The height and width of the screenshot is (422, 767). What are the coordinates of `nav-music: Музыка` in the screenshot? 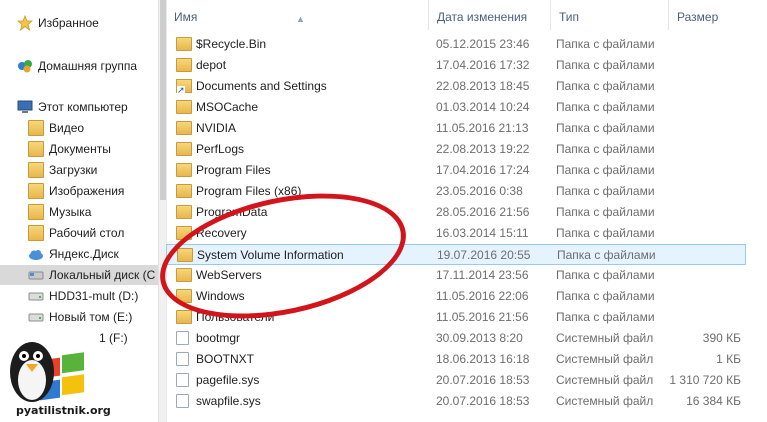 It's located at (59, 212).